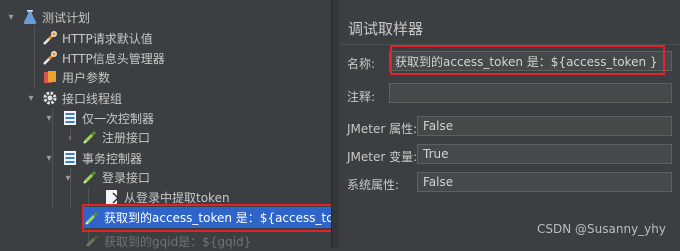  I want to click on tree-node-label: 获取到的gqid是：${gqid}, so click(178, 241).